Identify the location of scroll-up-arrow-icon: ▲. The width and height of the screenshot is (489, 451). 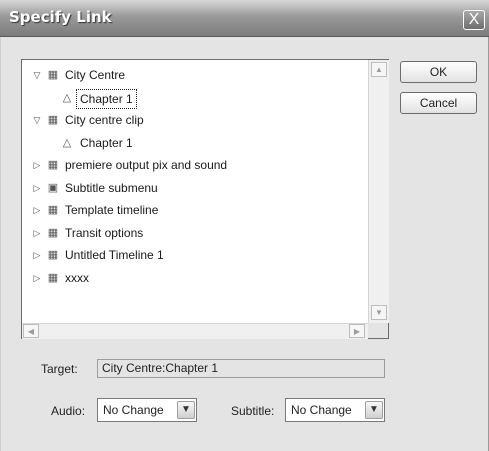
(379, 69).